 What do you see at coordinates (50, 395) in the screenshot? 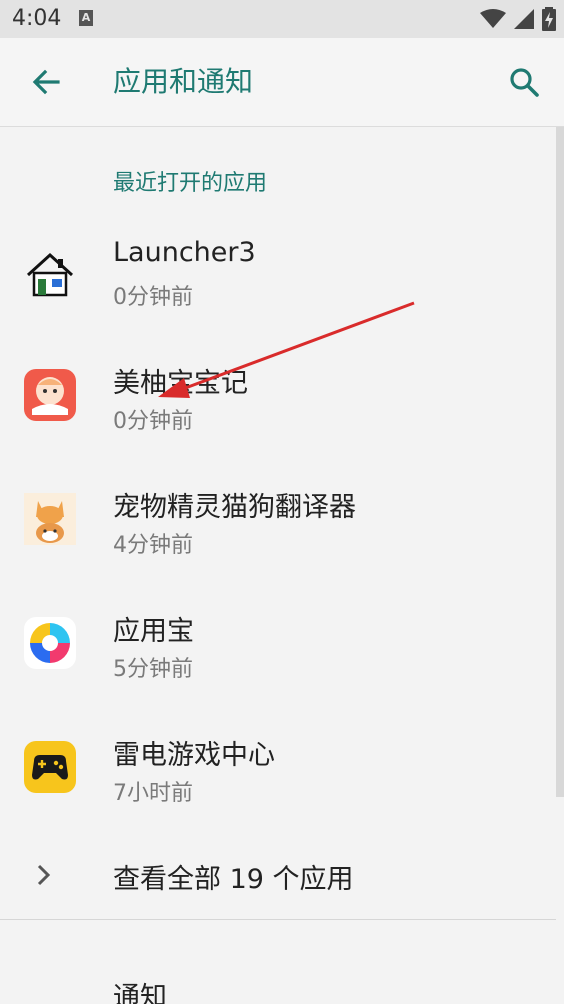
I see `baby-face-icon` at bounding box center [50, 395].